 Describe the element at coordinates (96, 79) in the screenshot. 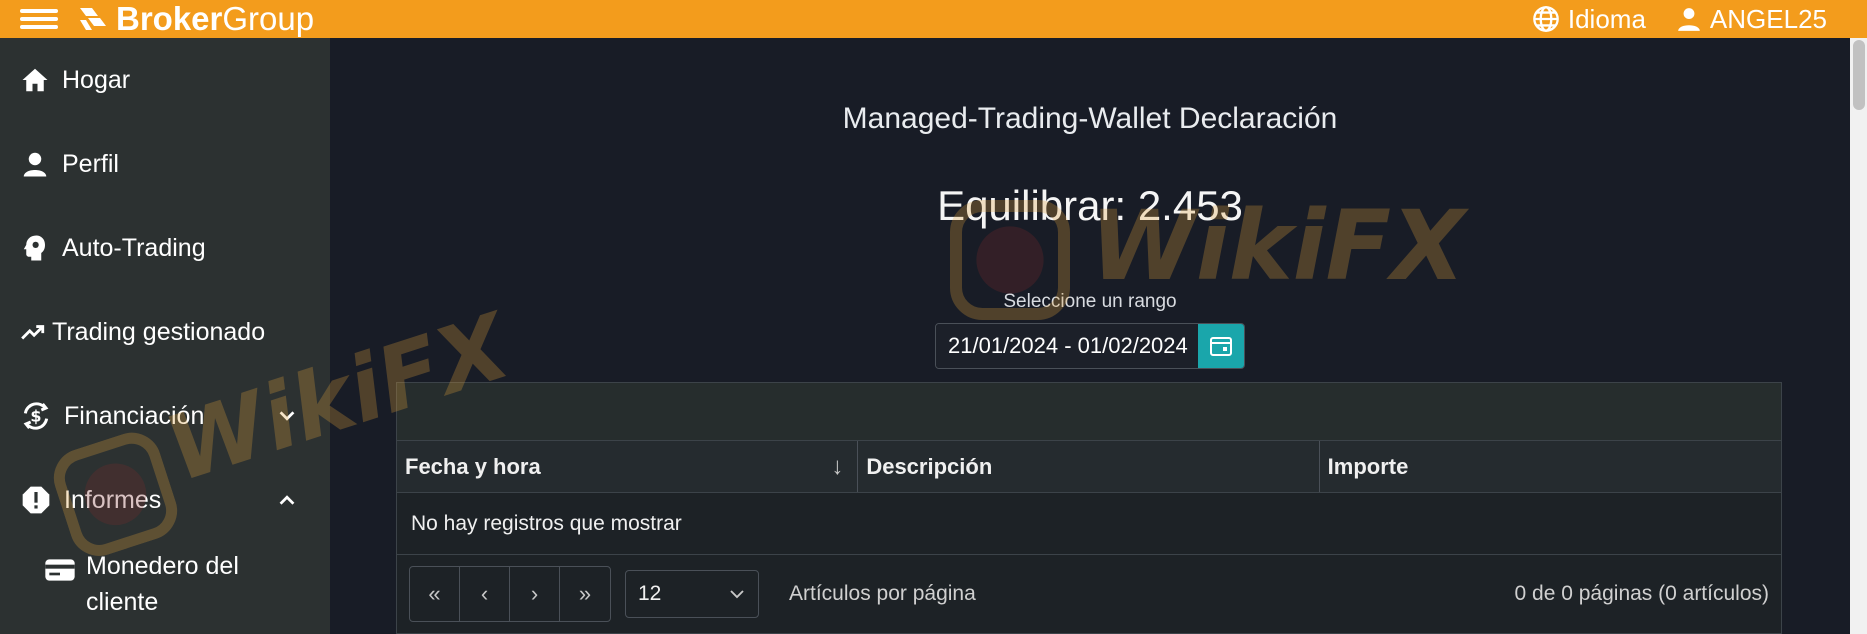

I see `sidebar-item-label: Hogar` at that location.